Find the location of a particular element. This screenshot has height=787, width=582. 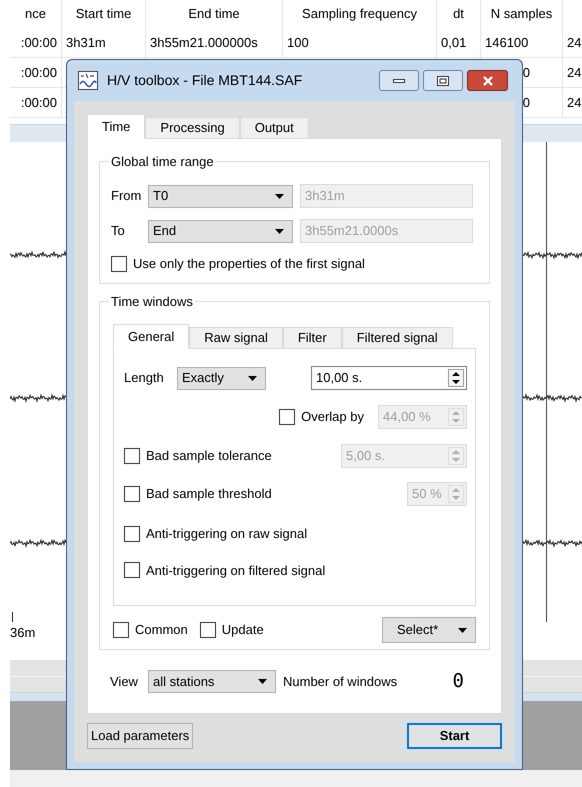

field-label: From is located at coordinates (126, 196).